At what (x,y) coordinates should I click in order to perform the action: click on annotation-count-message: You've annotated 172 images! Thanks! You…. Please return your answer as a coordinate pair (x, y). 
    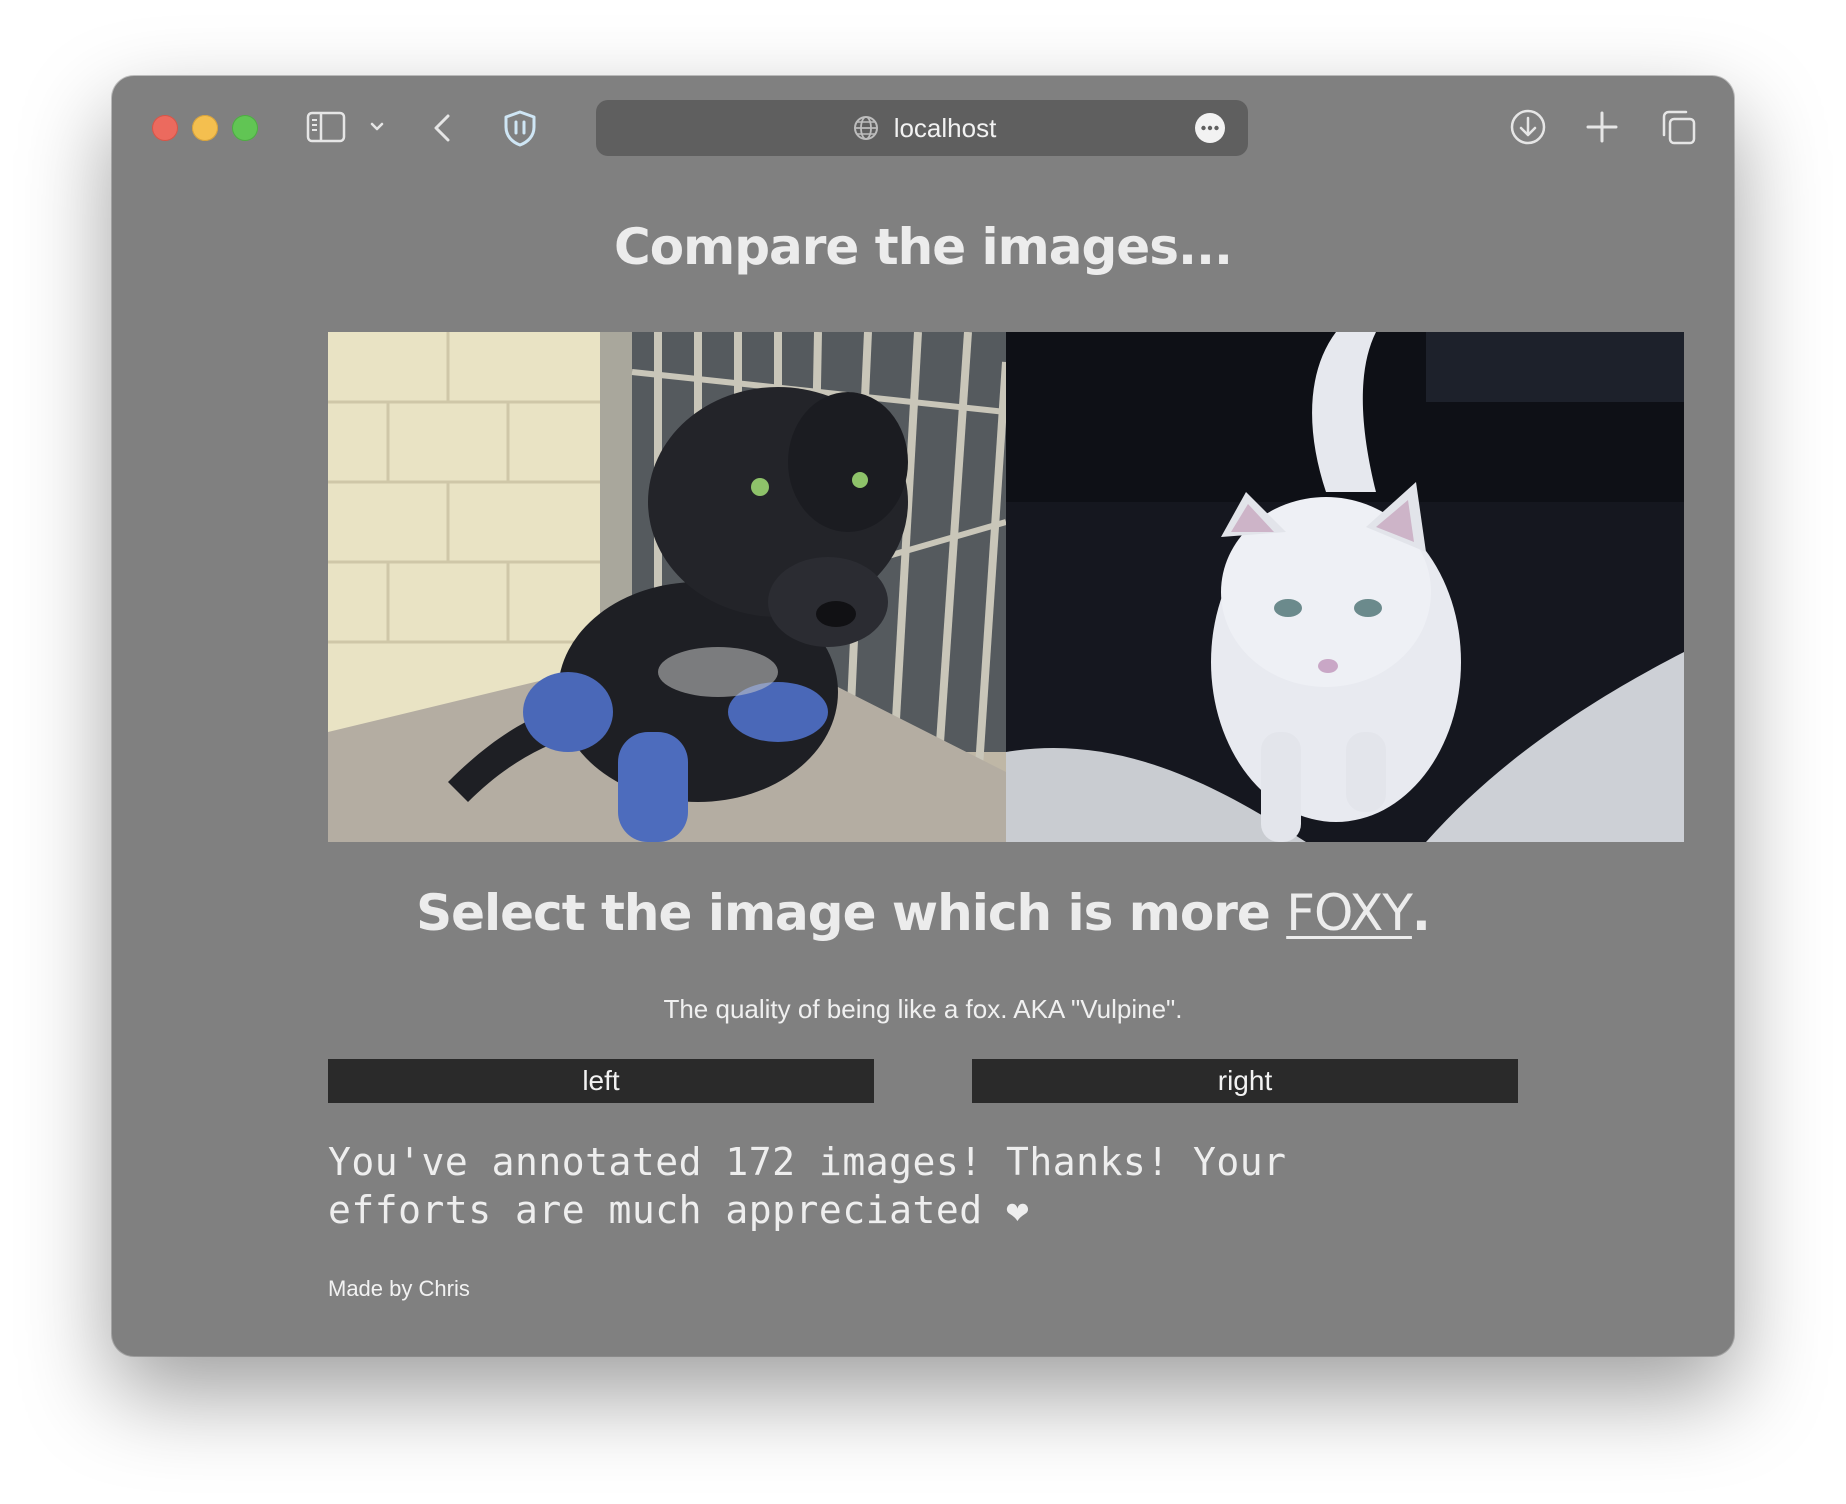
    Looking at the image, I should click on (807, 1186).